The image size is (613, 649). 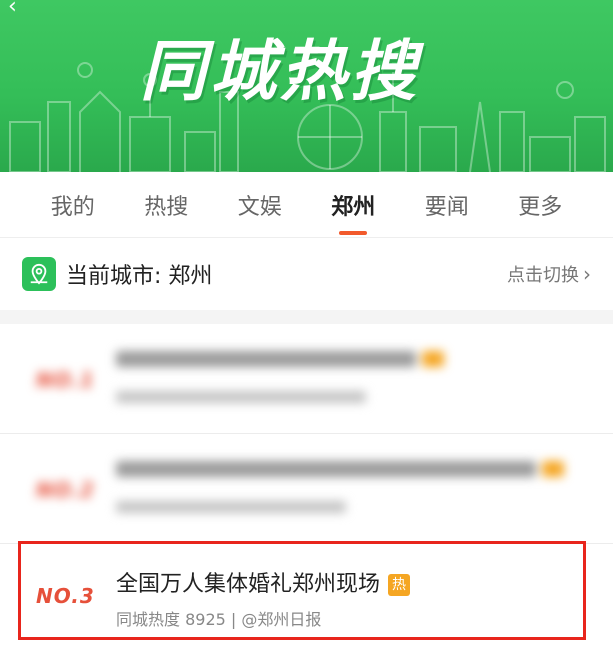 I want to click on chevron-right-icon: ›, so click(x=587, y=274).